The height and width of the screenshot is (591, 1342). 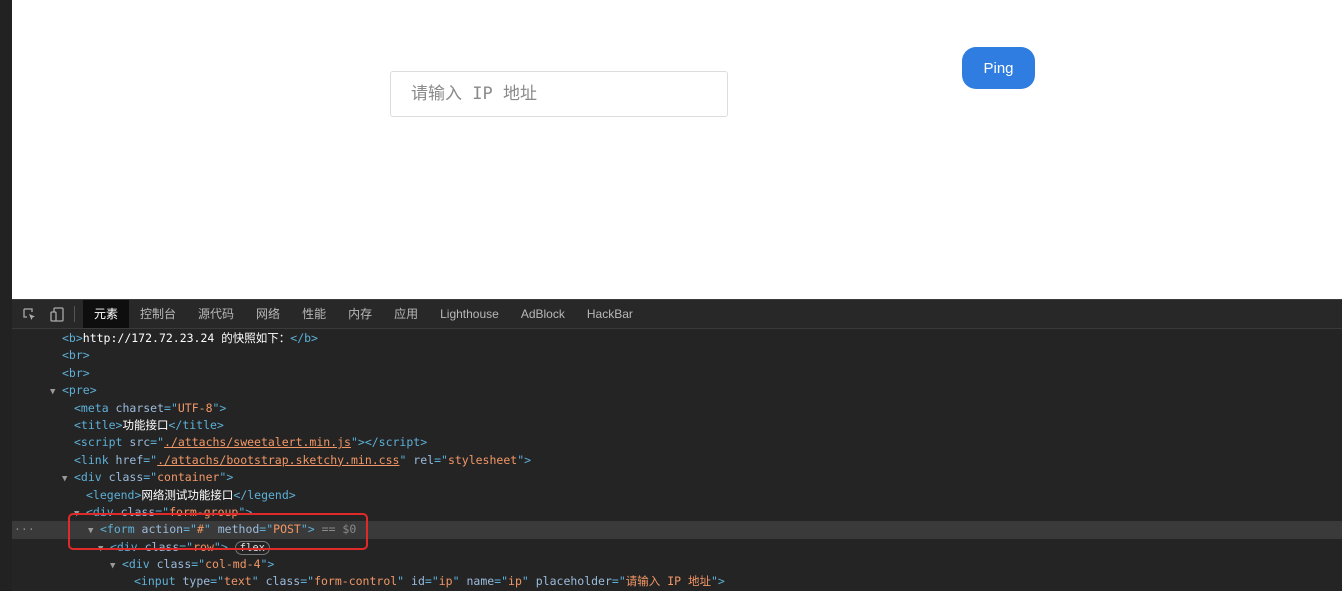 I want to click on tab-console: 控制台, so click(x=158, y=314).